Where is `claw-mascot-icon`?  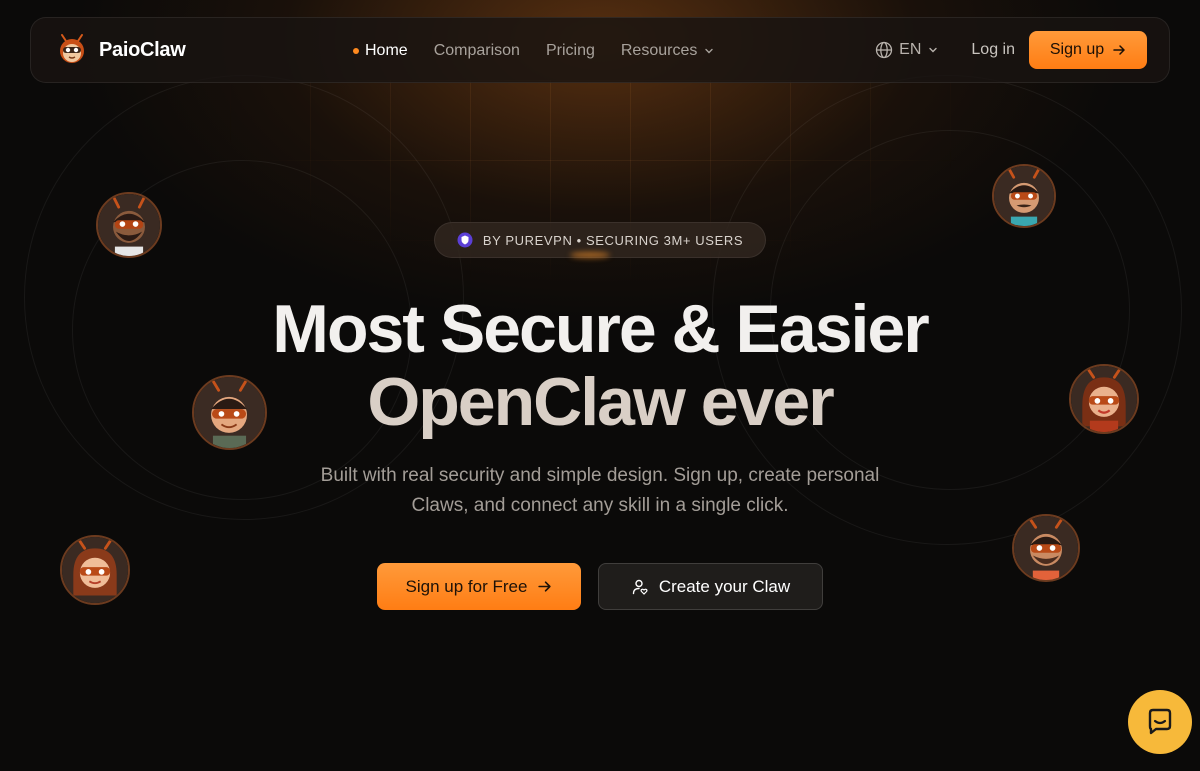
claw-mascot-icon is located at coordinates (72, 50).